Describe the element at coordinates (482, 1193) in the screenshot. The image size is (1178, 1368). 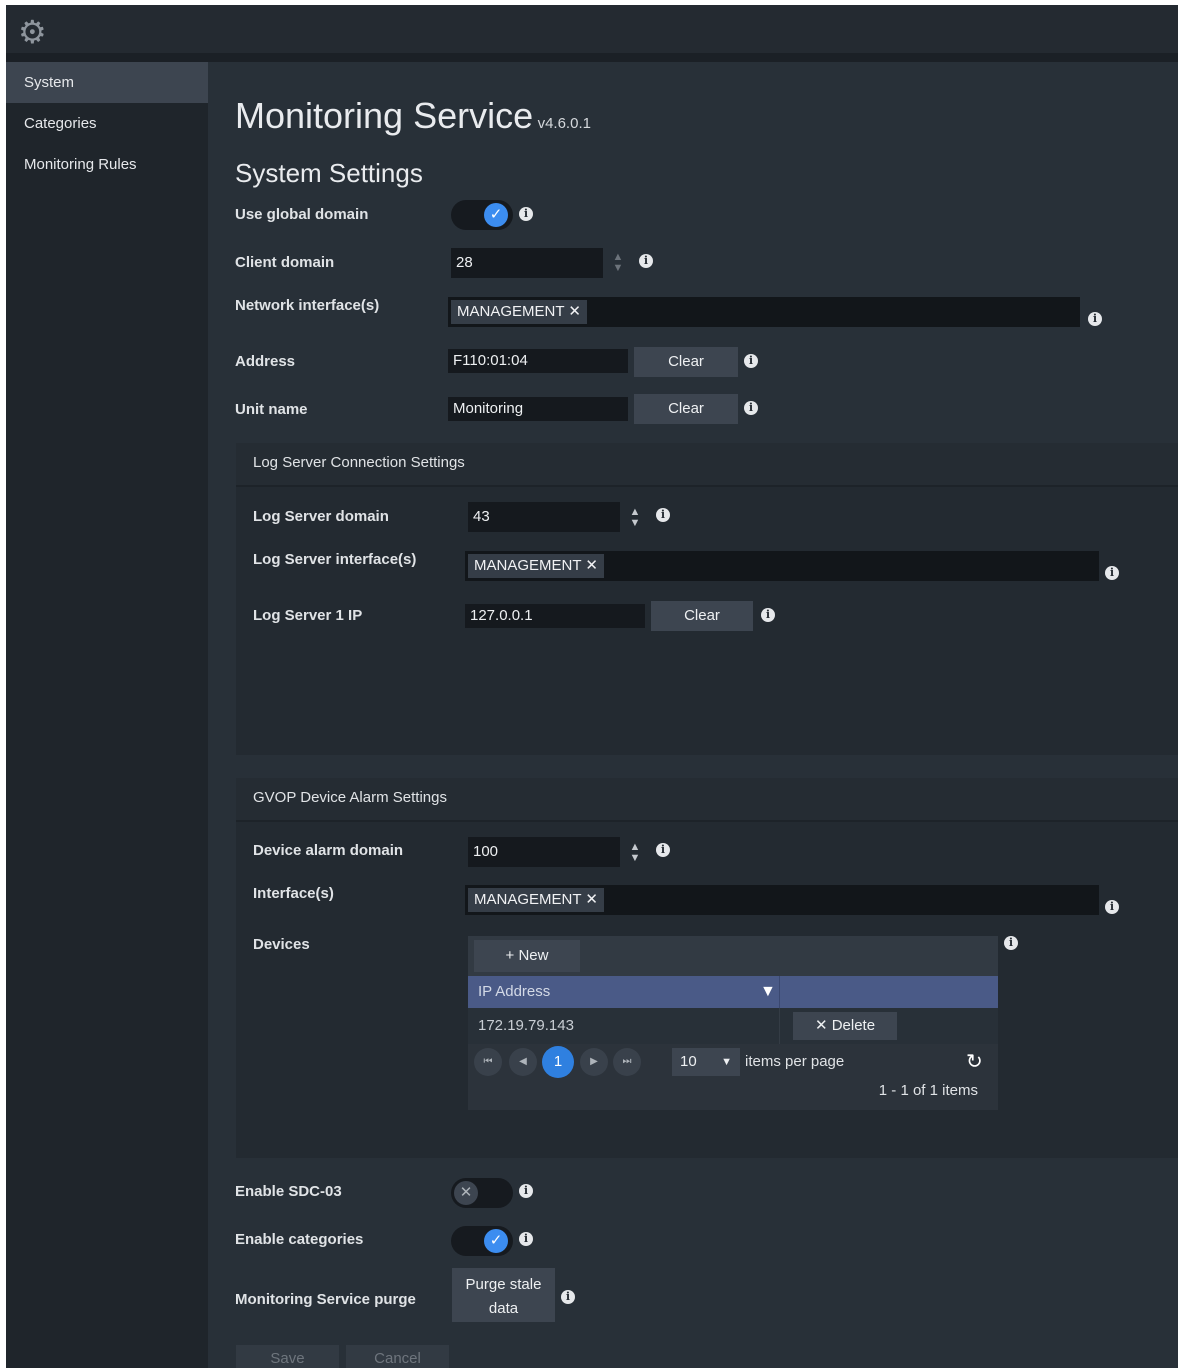
I see `enable-sdc-toggle: ✕` at that location.